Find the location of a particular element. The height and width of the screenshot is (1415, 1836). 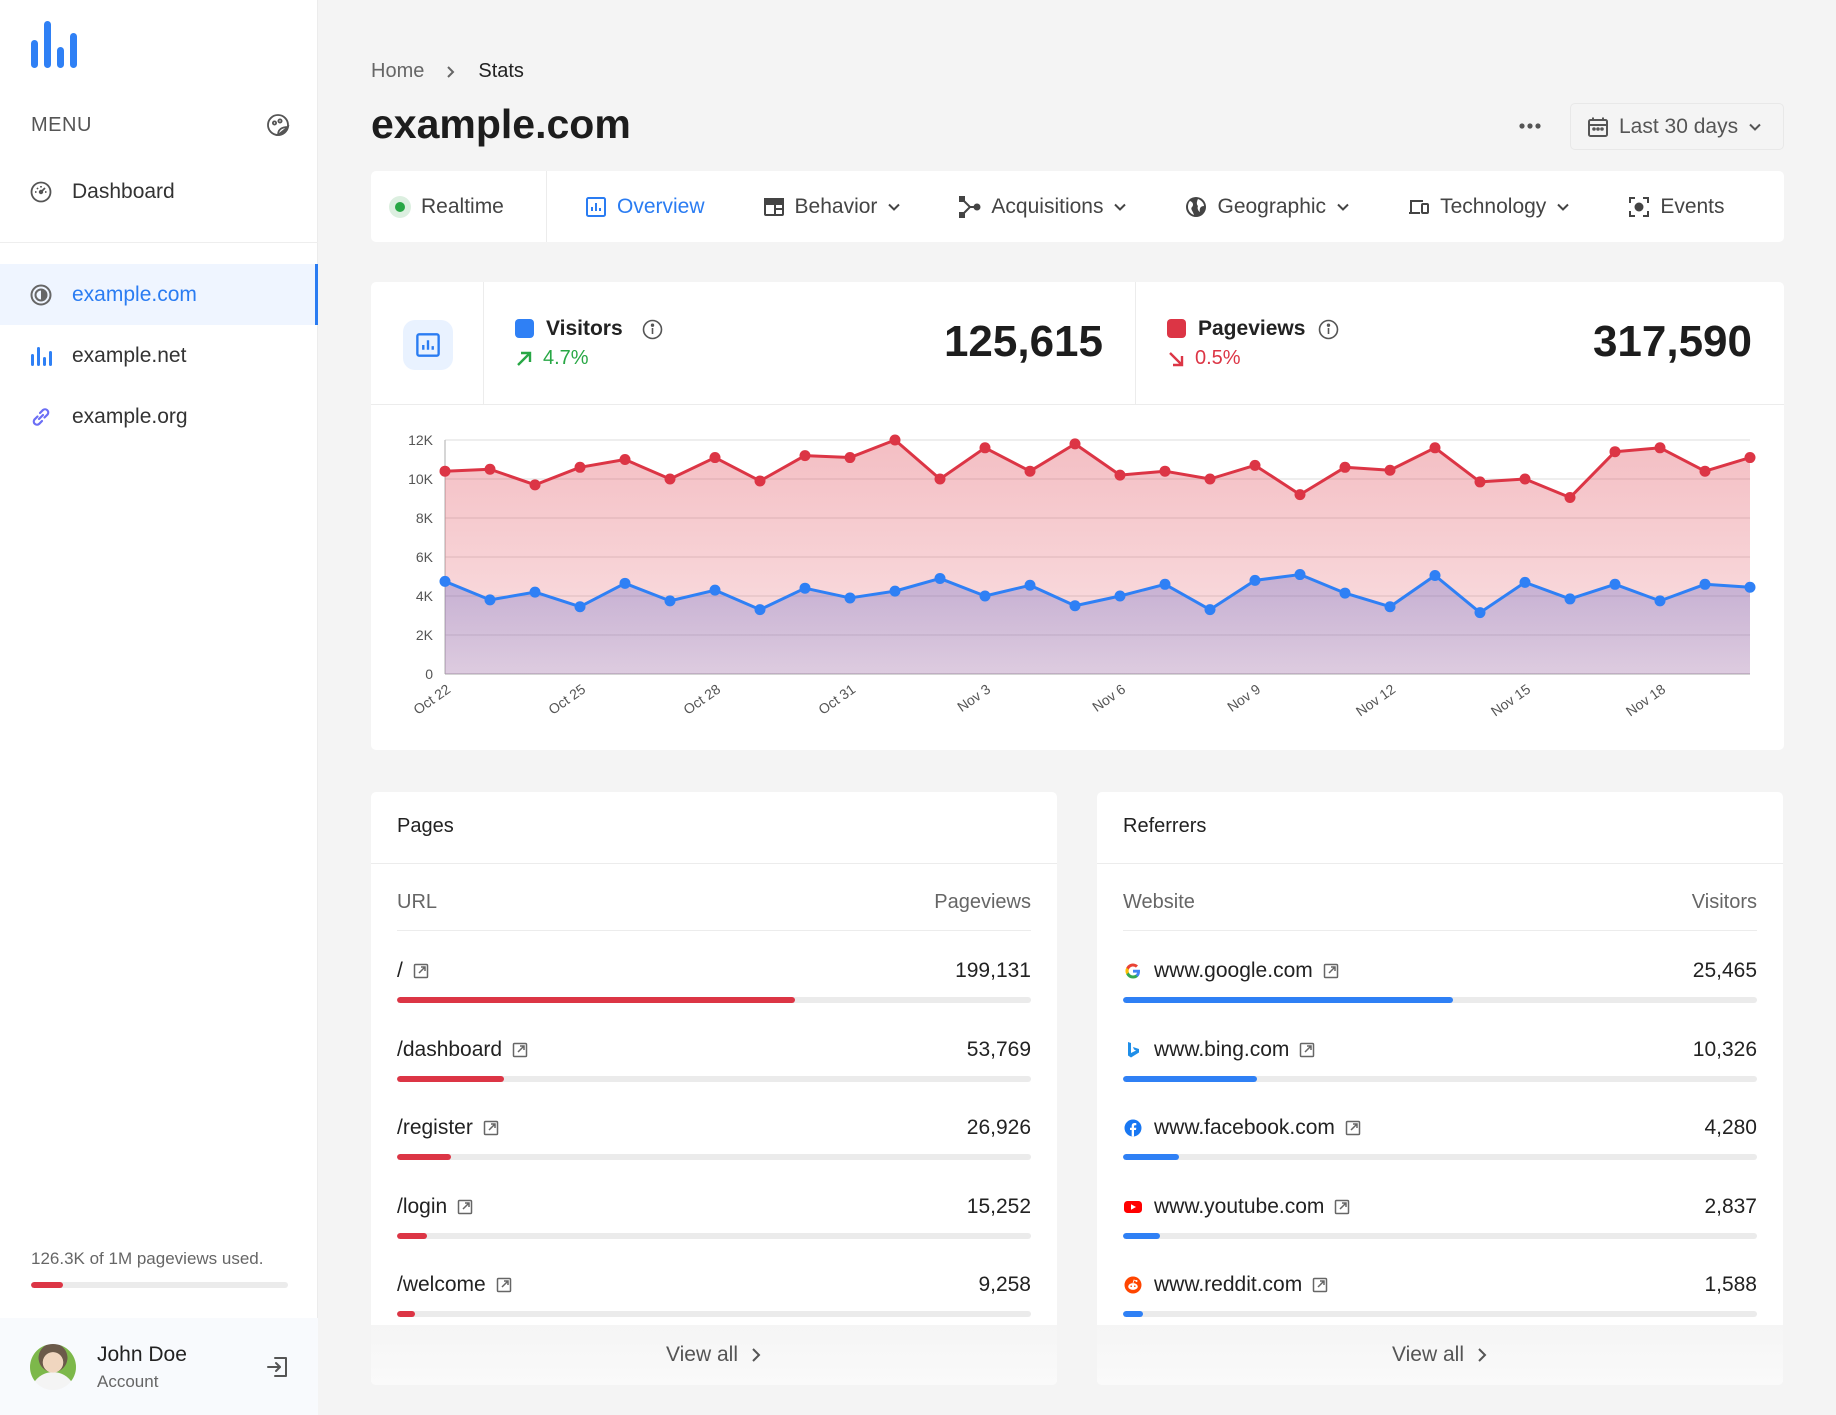

list-item: /login 15,252 is located at coordinates (714, 1223).